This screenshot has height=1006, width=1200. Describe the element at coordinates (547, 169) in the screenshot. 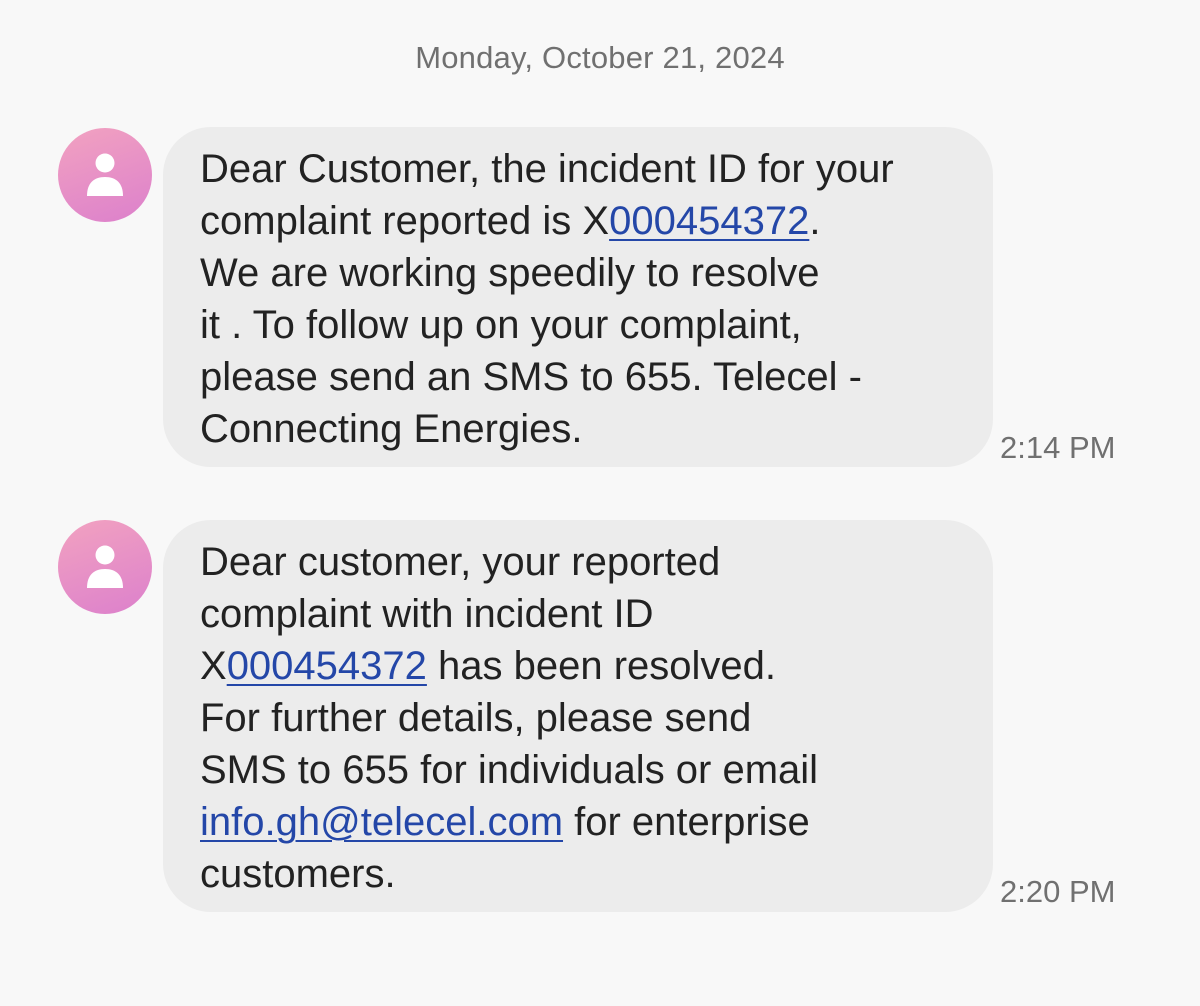

I see `message-line: Dear Customer, the incident ID for your` at that location.